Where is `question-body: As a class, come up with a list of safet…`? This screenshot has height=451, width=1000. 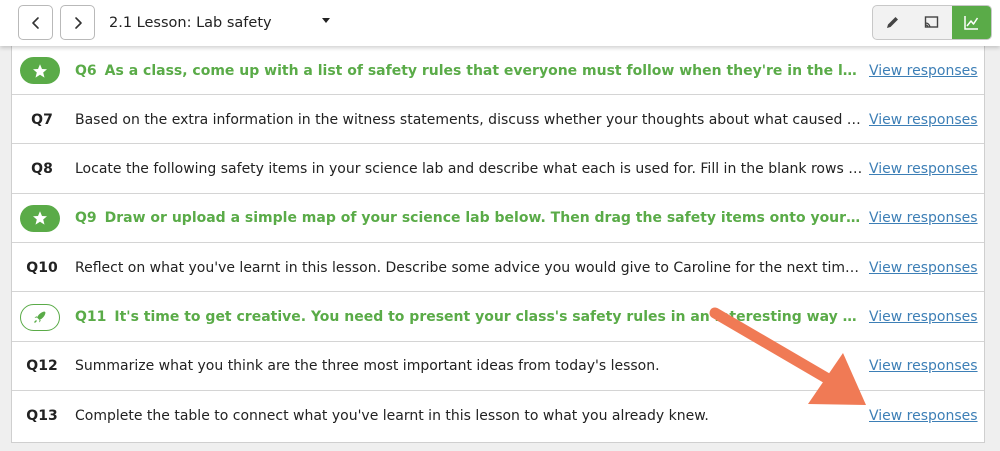
question-body: As a class, come up with a list of safet… is located at coordinates (483, 70).